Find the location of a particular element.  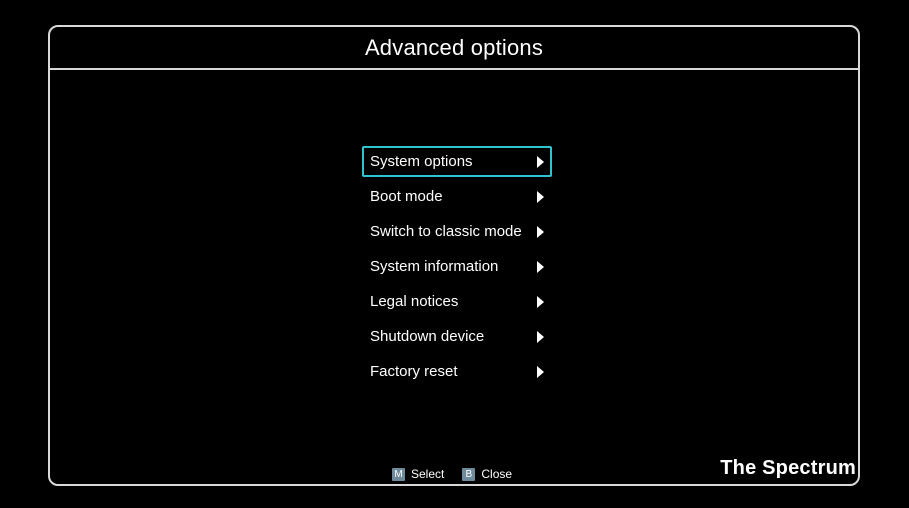

menu-item-label: Switch to classic mode is located at coordinates (446, 231).